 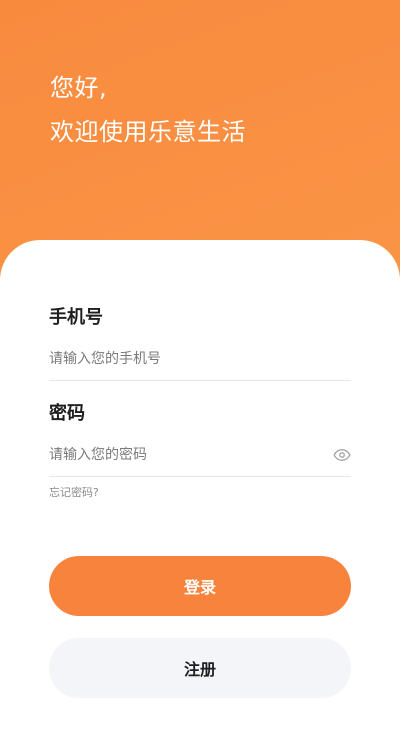 I want to click on greeting: 您好, 欢迎使用乐意生活, so click(x=148, y=110).